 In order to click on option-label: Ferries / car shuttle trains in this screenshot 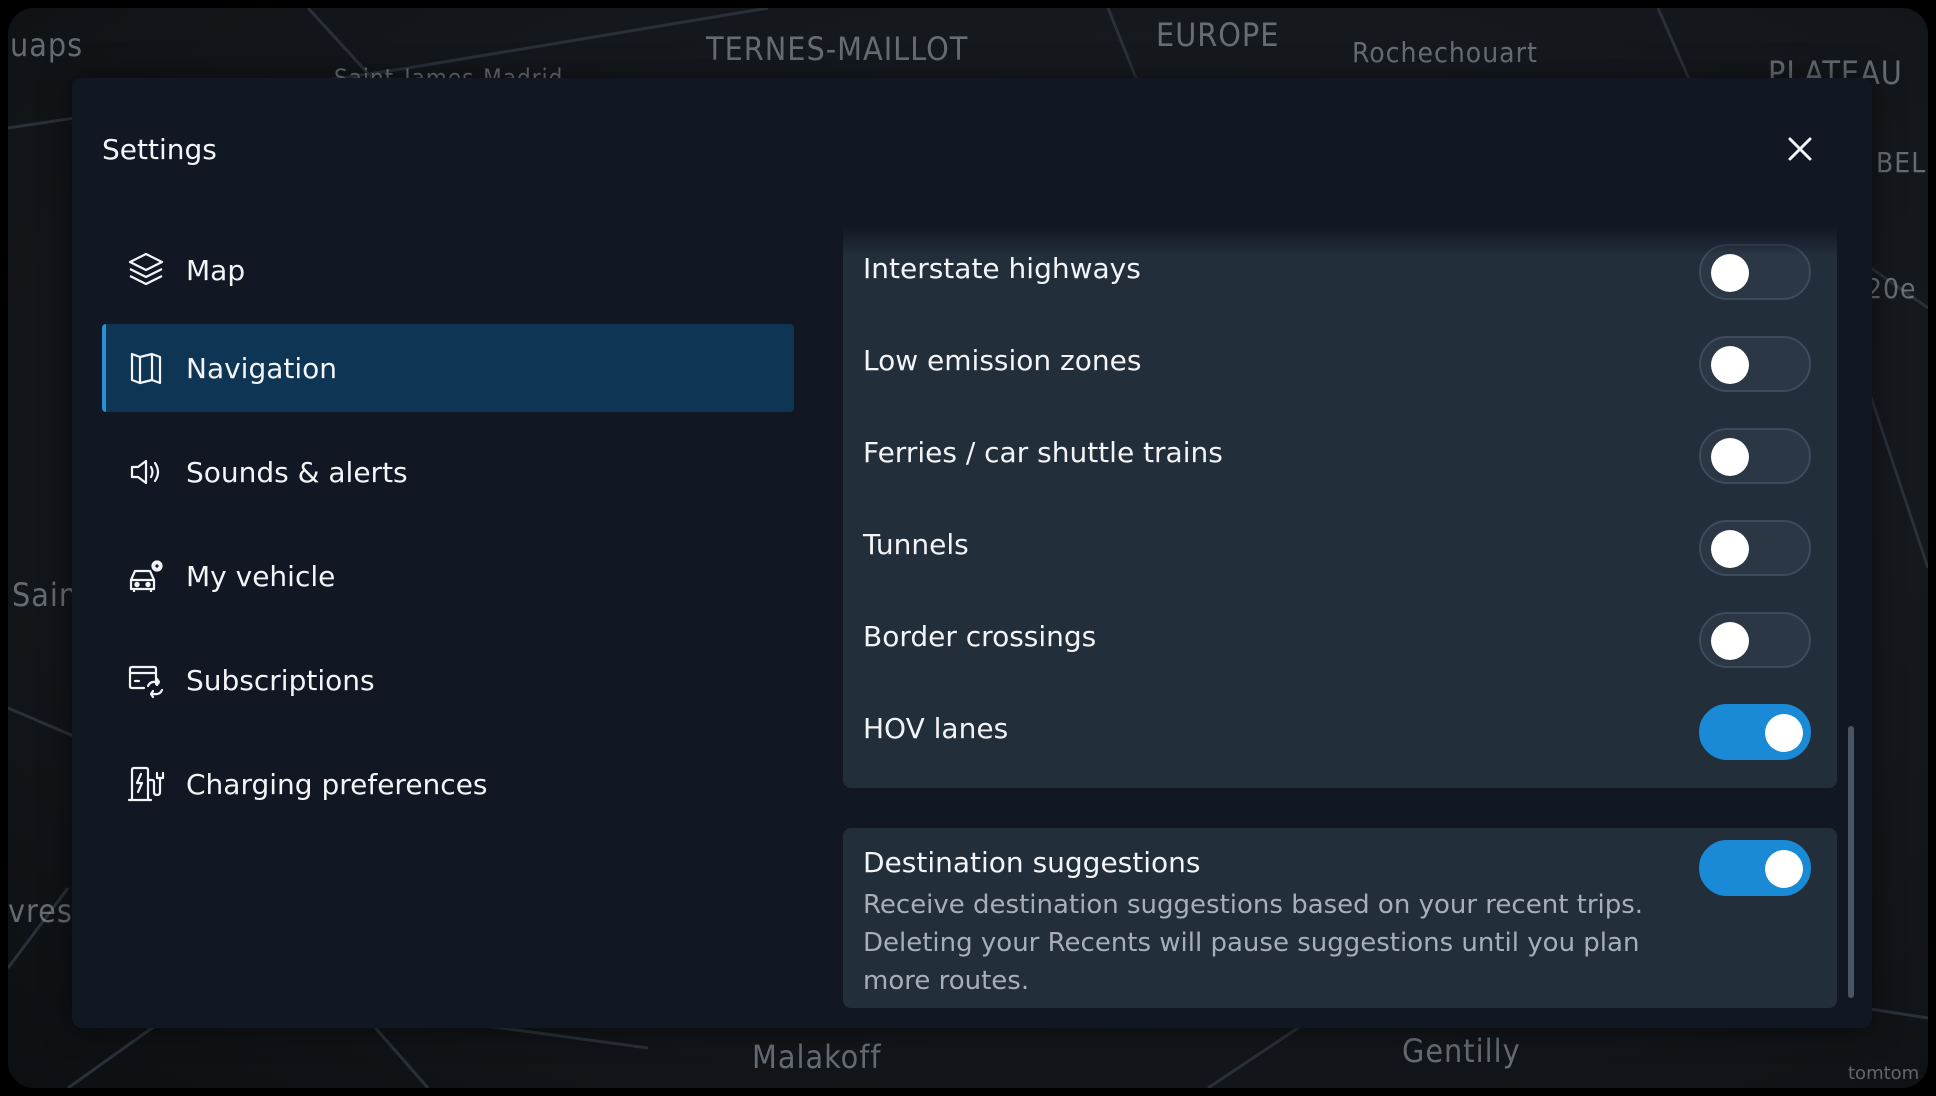, I will do `click(1043, 452)`.